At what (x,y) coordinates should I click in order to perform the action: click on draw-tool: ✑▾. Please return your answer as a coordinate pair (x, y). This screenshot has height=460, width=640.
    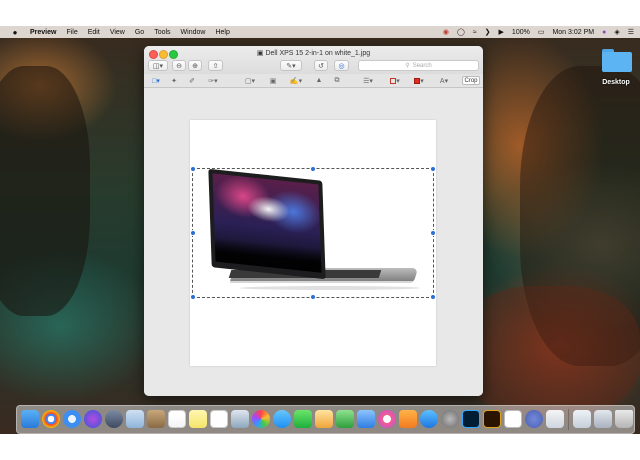
    Looking at the image, I should click on (213, 80).